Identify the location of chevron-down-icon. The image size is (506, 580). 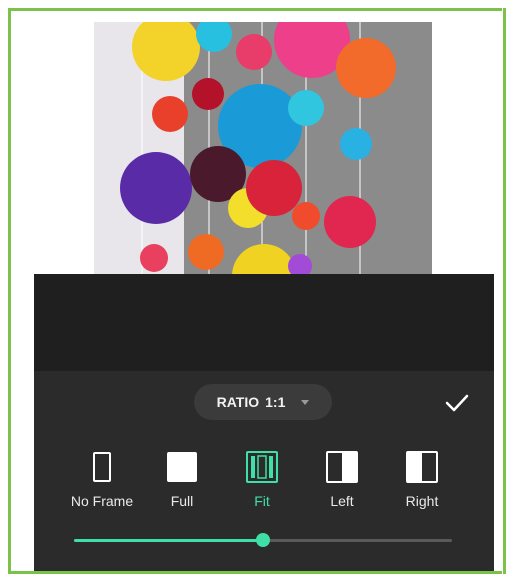
(305, 402).